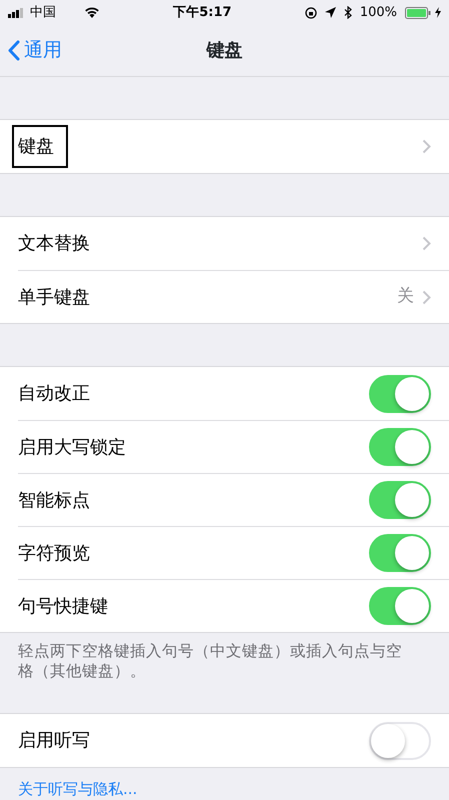  What do you see at coordinates (202, 13) in the screenshot?
I see `status-time: 下午5:17` at bounding box center [202, 13].